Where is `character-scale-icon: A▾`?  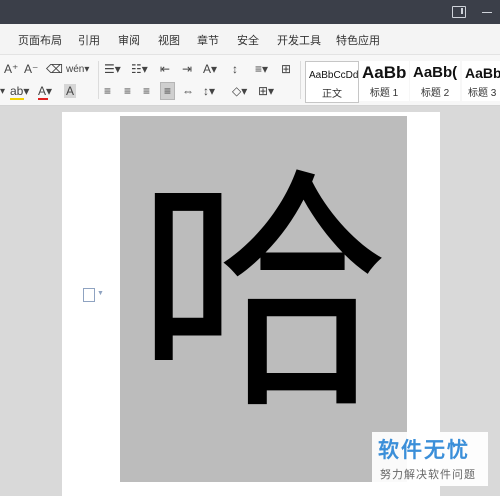
character-scale-icon: A▾ is located at coordinates (210, 69).